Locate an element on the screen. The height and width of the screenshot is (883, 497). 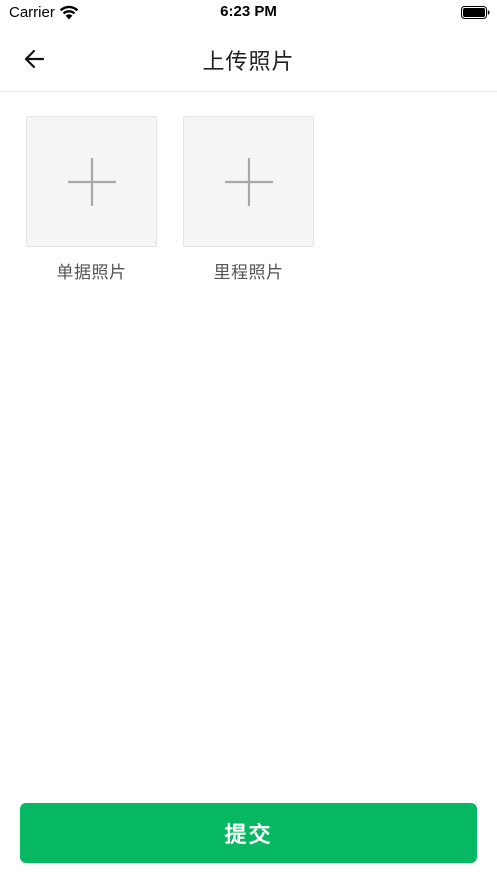
status-bar: Carrier 6:23 PM is located at coordinates (248, 13).